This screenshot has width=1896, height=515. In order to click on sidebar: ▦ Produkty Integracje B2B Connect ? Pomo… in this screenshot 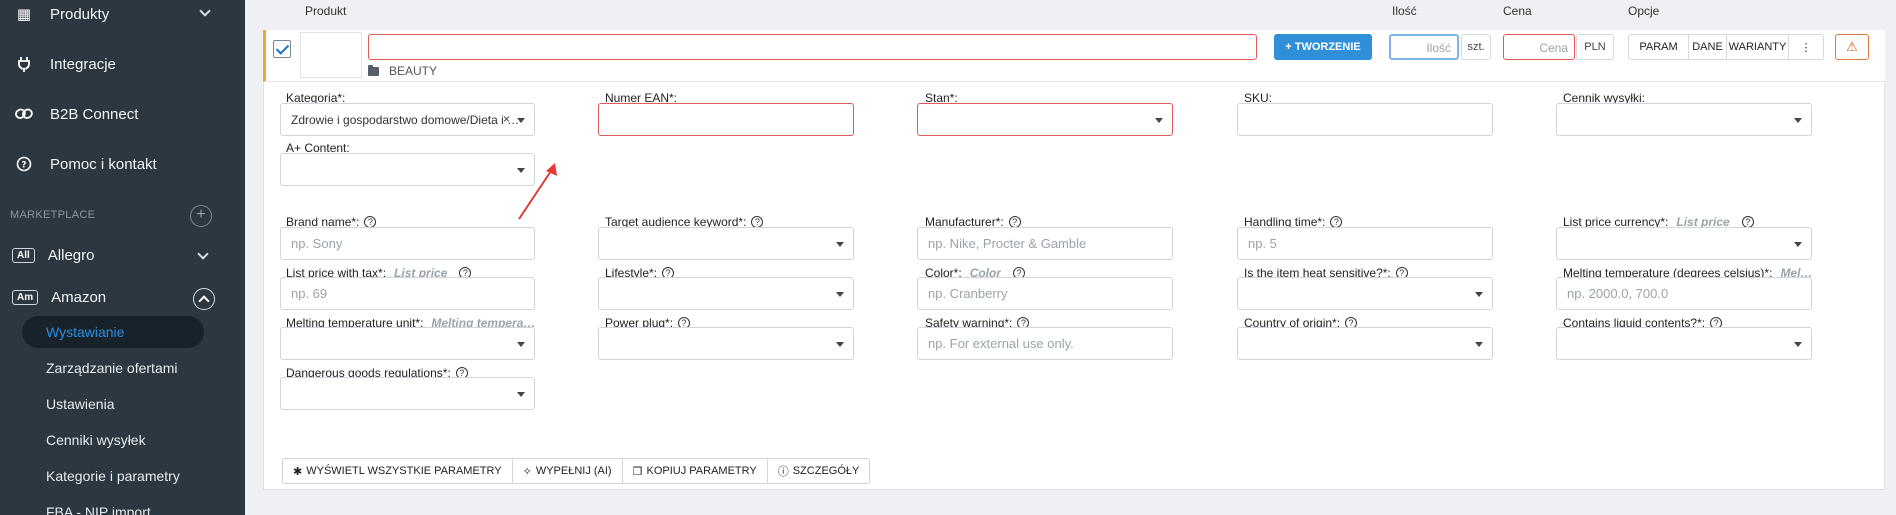, I will do `click(122, 257)`.